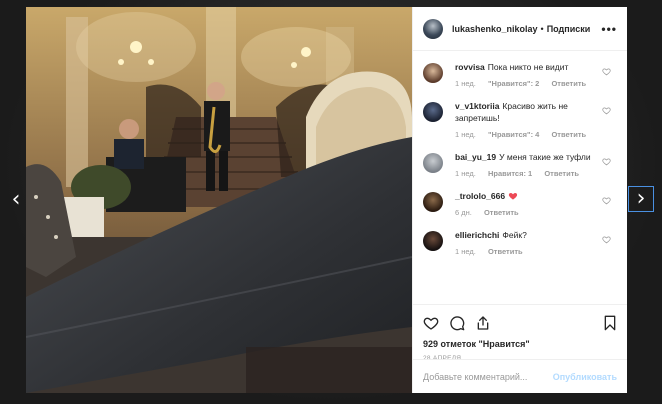 The width and height of the screenshot is (662, 404). What do you see at coordinates (610, 323) in the screenshot?
I see `bookmark-icon` at bounding box center [610, 323].